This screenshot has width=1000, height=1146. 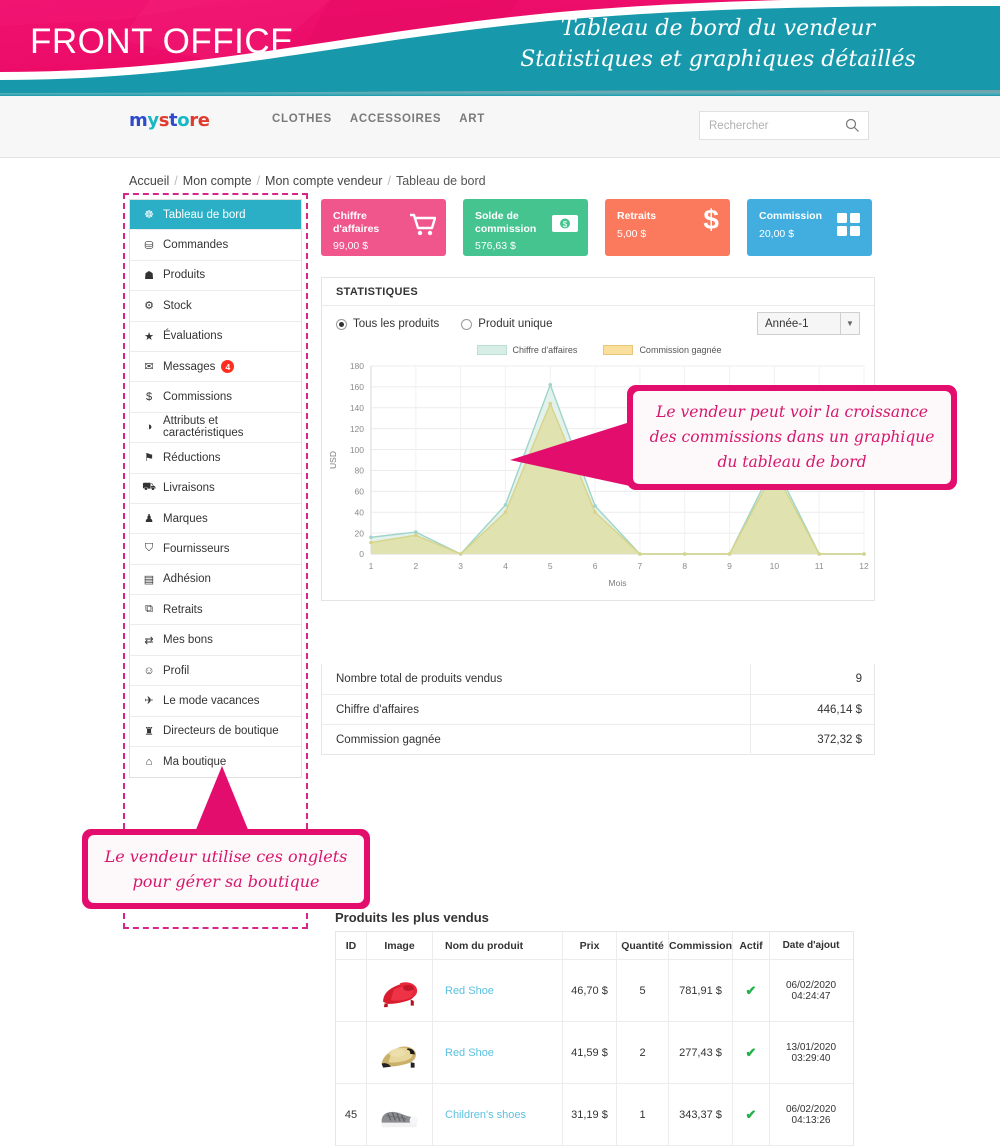 I want to click on sidebar-item-icon: ☸, so click(x=149, y=215).